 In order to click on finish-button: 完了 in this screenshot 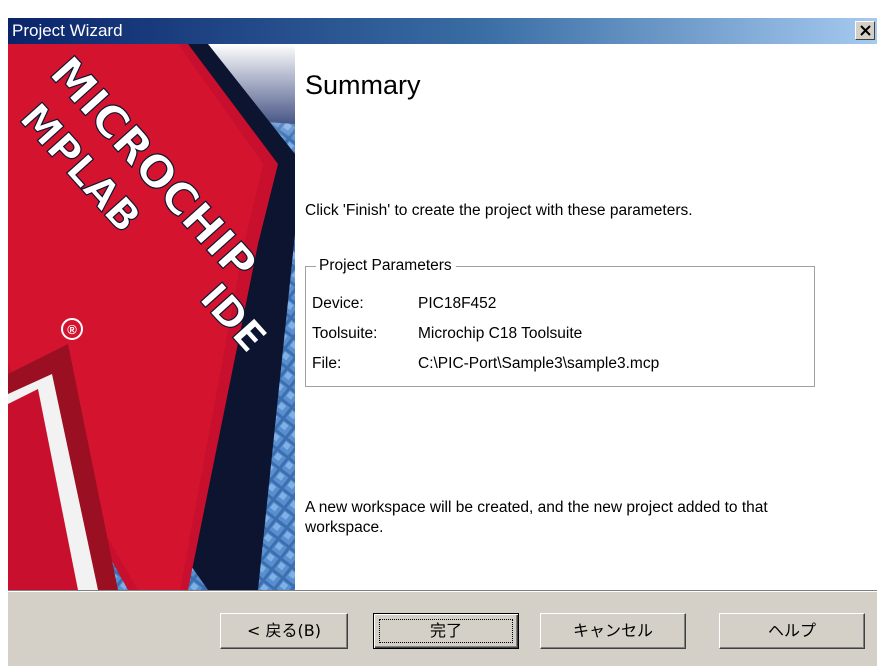, I will do `click(446, 631)`.